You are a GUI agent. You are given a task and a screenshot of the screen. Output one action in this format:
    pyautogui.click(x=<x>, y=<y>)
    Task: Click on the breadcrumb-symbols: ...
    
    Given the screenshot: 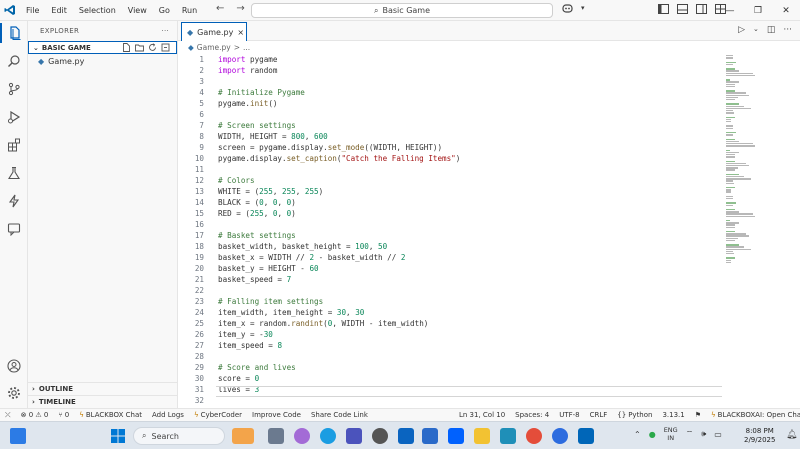 What is the action you would take?
    pyautogui.click(x=246, y=47)
    